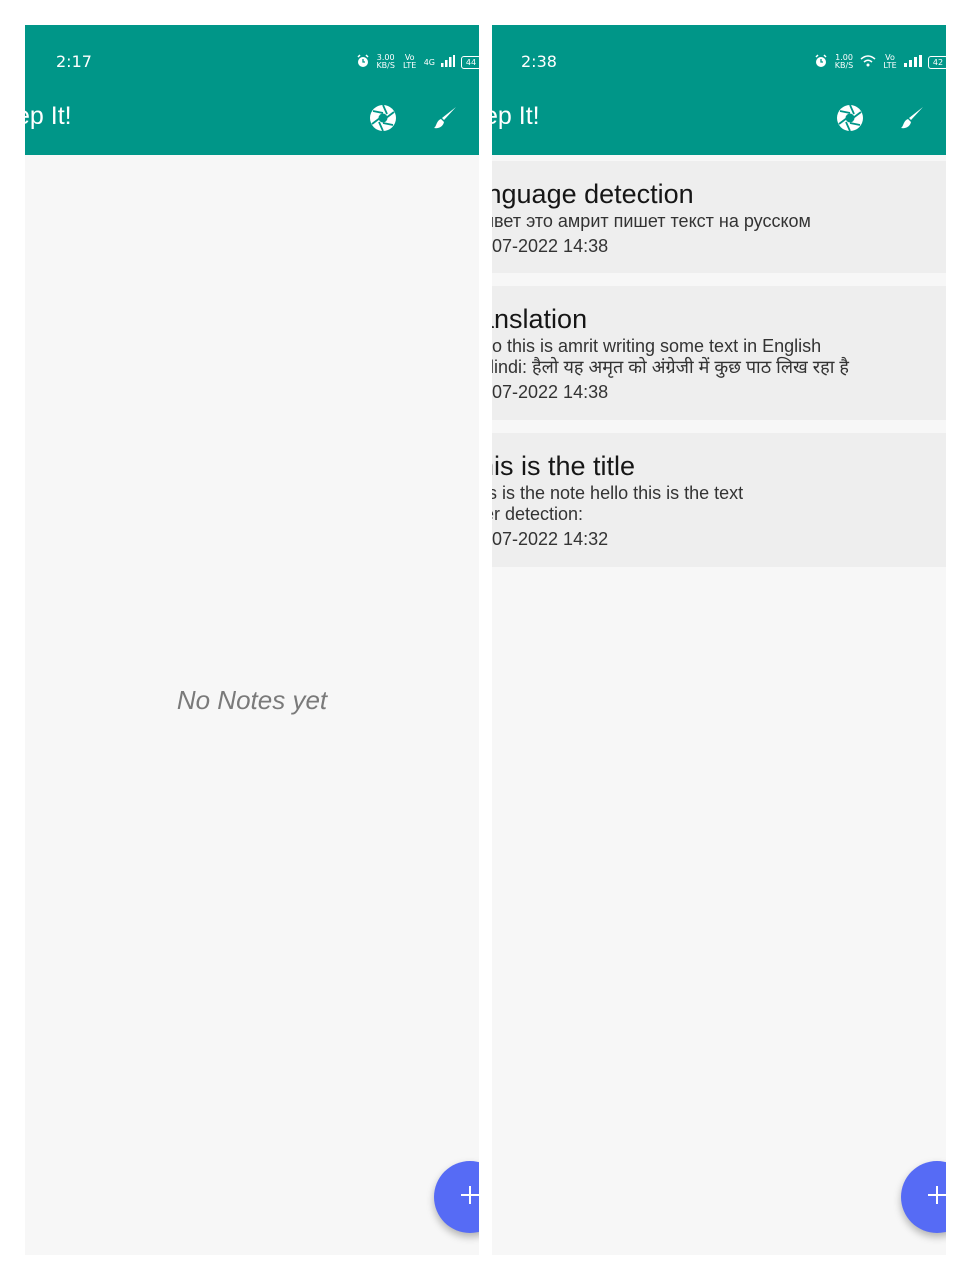 This screenshot has height=1280, width=971. I want to click on note-date: -07-2022 14:32, so click(550, 539).